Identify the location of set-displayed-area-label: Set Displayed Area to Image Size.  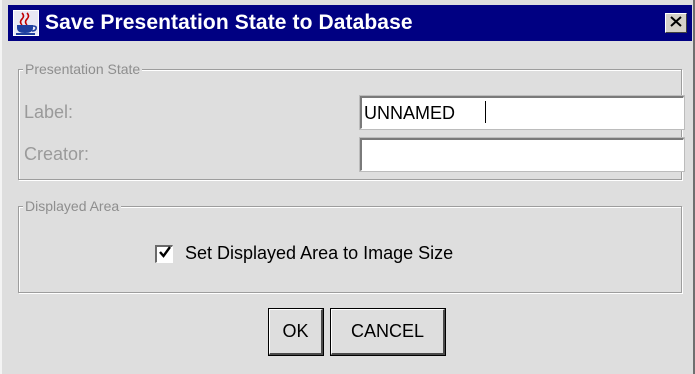
(319, 253).